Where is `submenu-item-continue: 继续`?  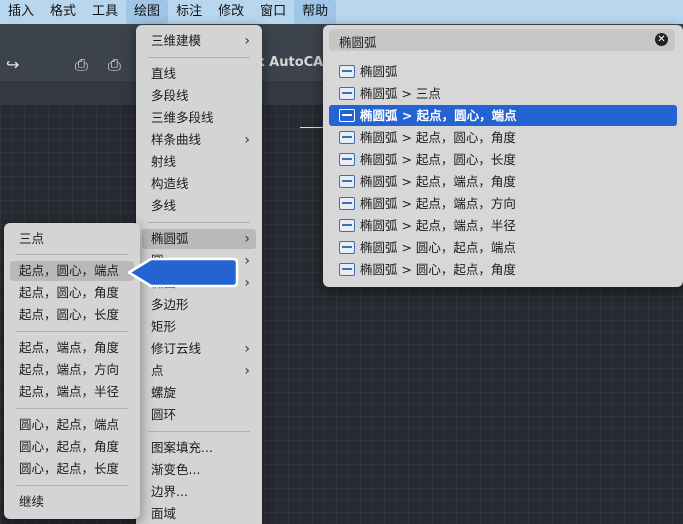
submenu-item-continue: 继续 is located at coordinates (72, 502).